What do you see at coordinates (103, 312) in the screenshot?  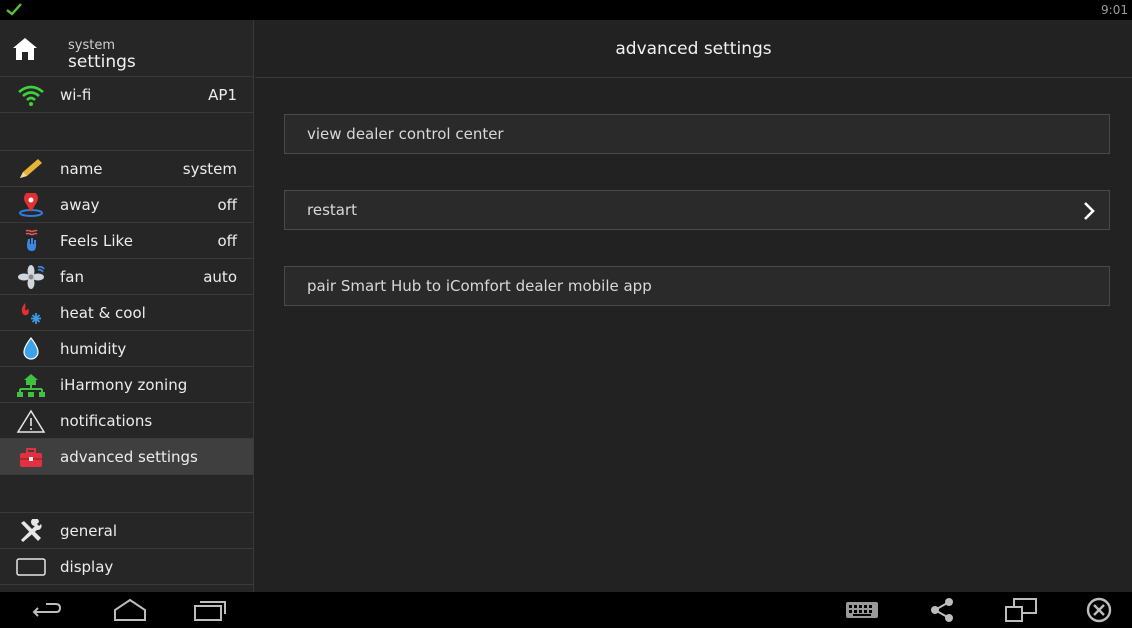 I see `sidebar-item-label: heat & cool` at bounding box center [103, 312].